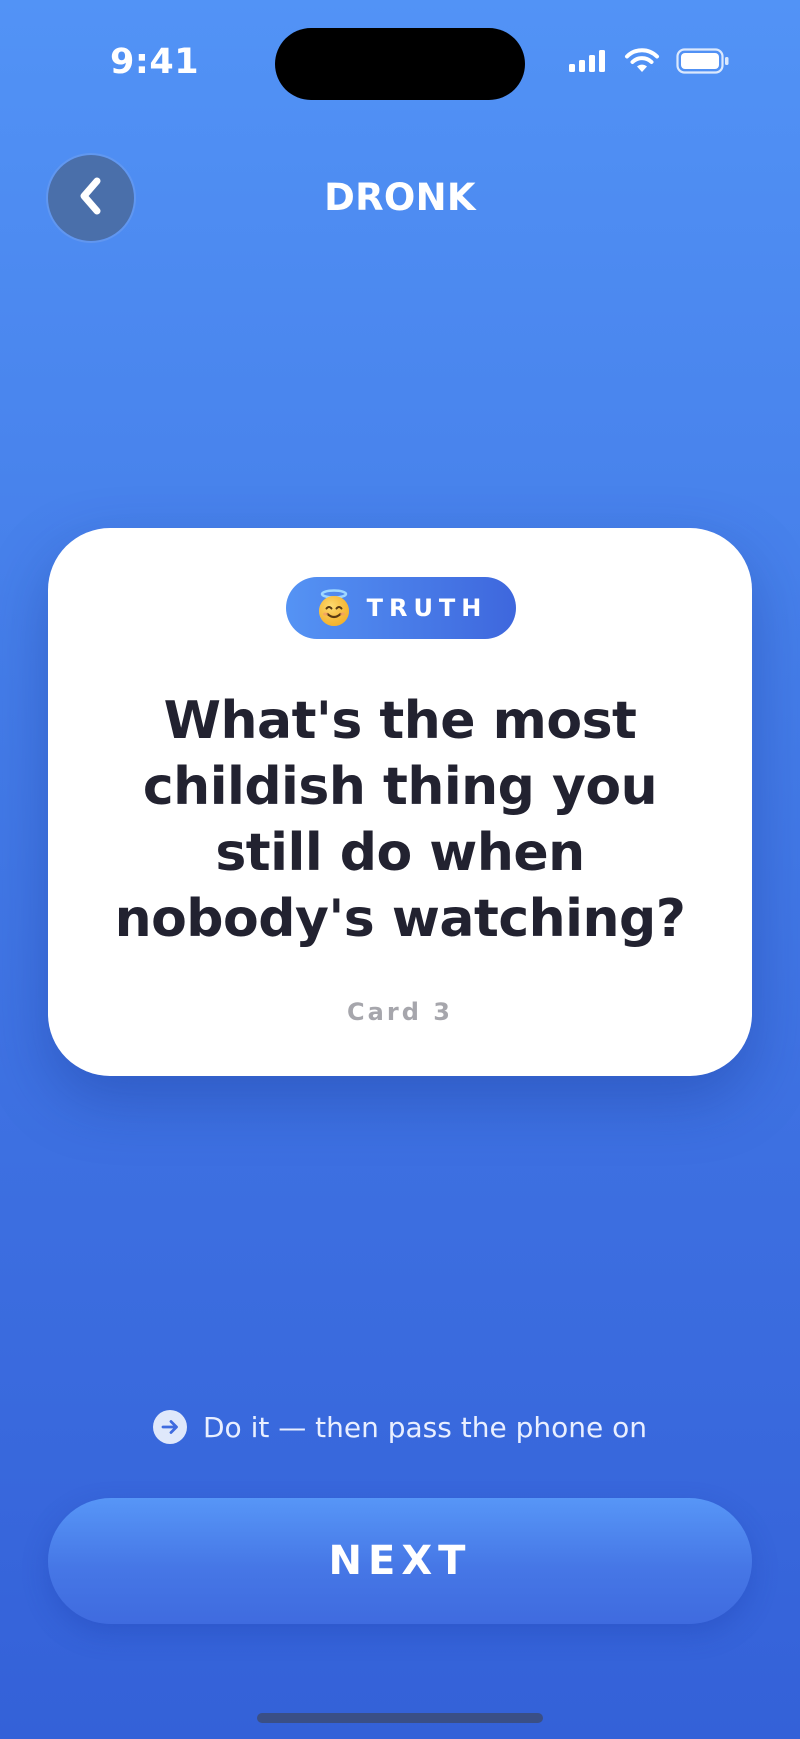  I want to click on battery-icon, so click(703, 63).